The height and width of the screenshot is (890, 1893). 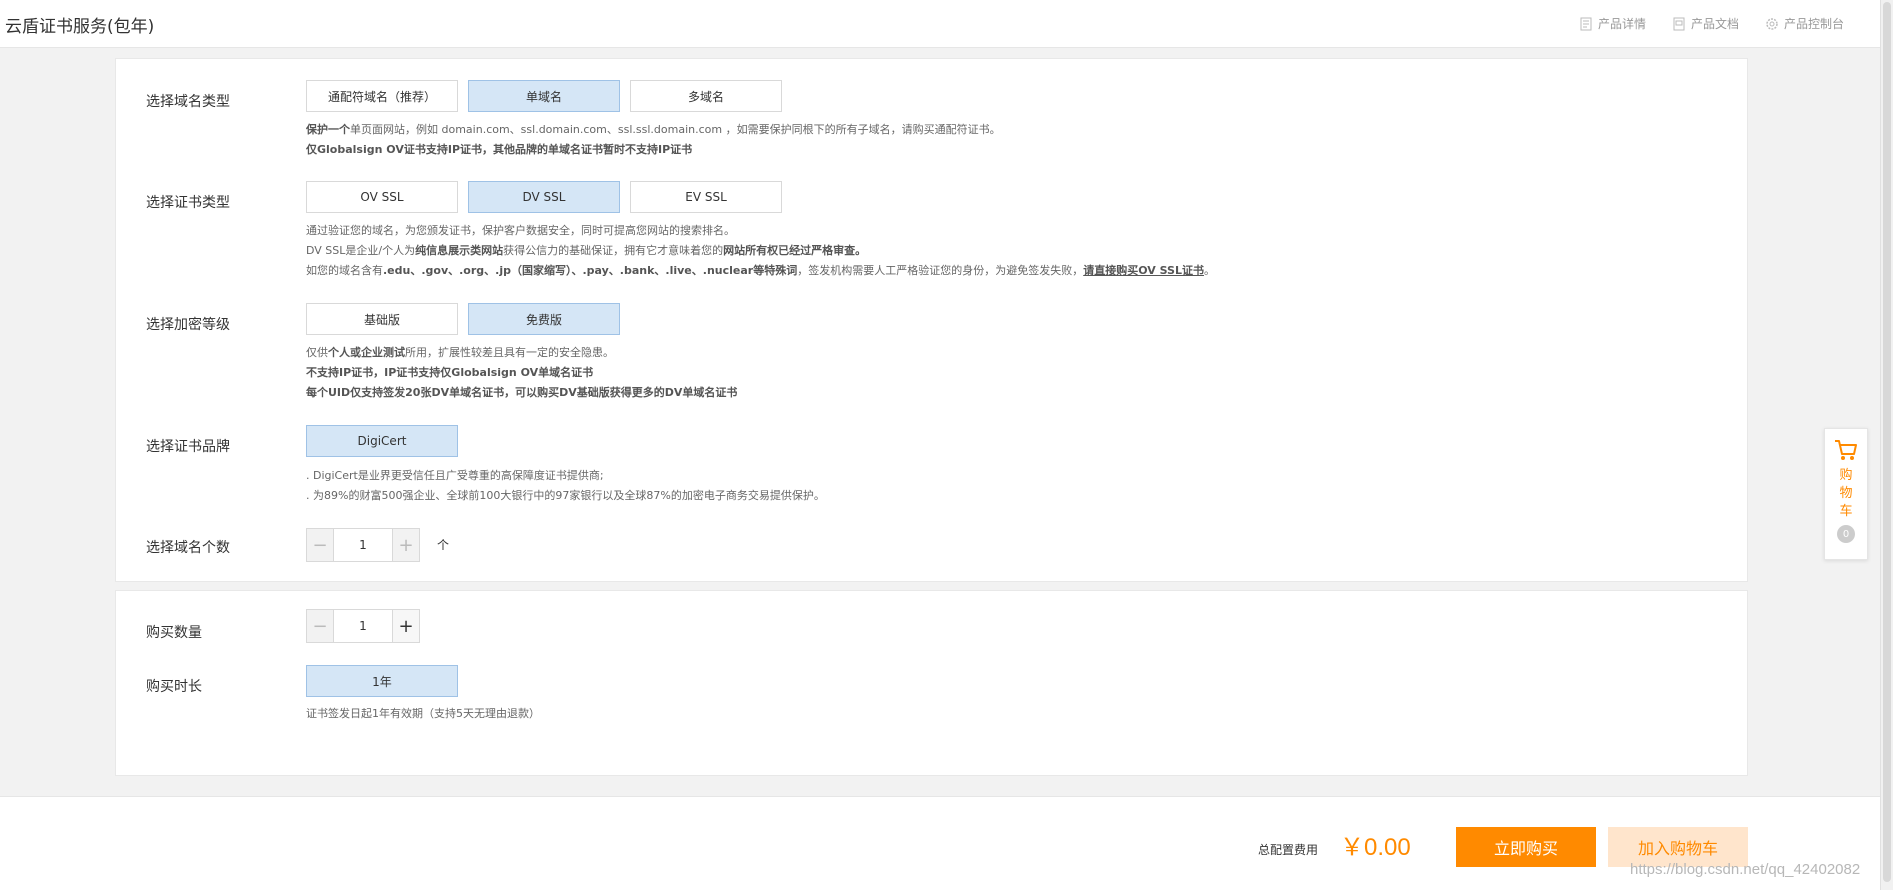 What do you see at coordinates (443, 545) in the screenshot?
I see `domain-count-unit: 个` at bounding box center [443, 545].